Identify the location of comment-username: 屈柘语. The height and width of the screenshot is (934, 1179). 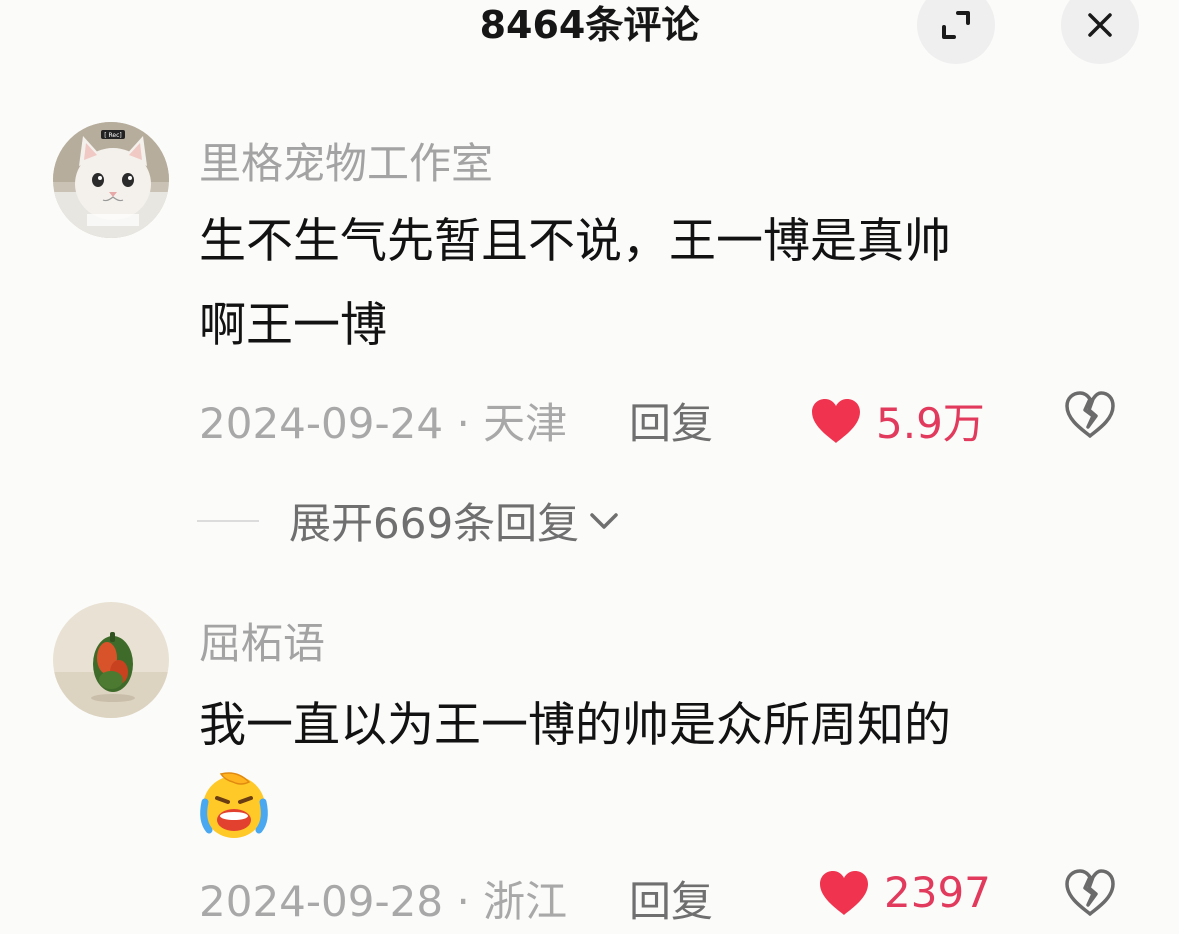
(262, 640).